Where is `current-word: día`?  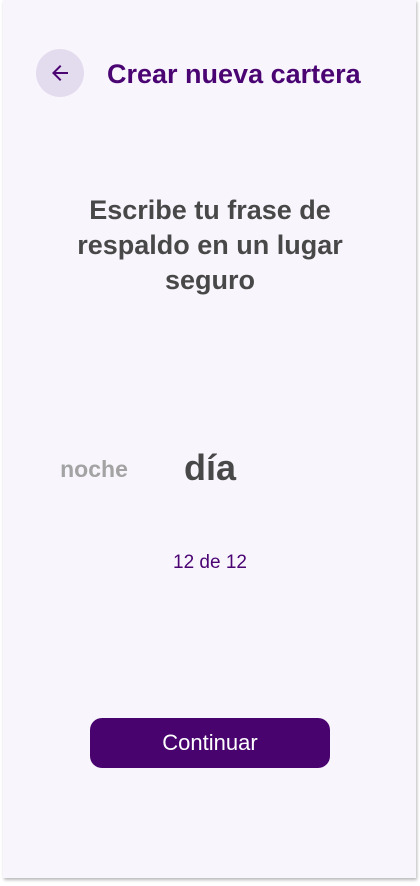
current-word: día is located at coordinates (209, 467).